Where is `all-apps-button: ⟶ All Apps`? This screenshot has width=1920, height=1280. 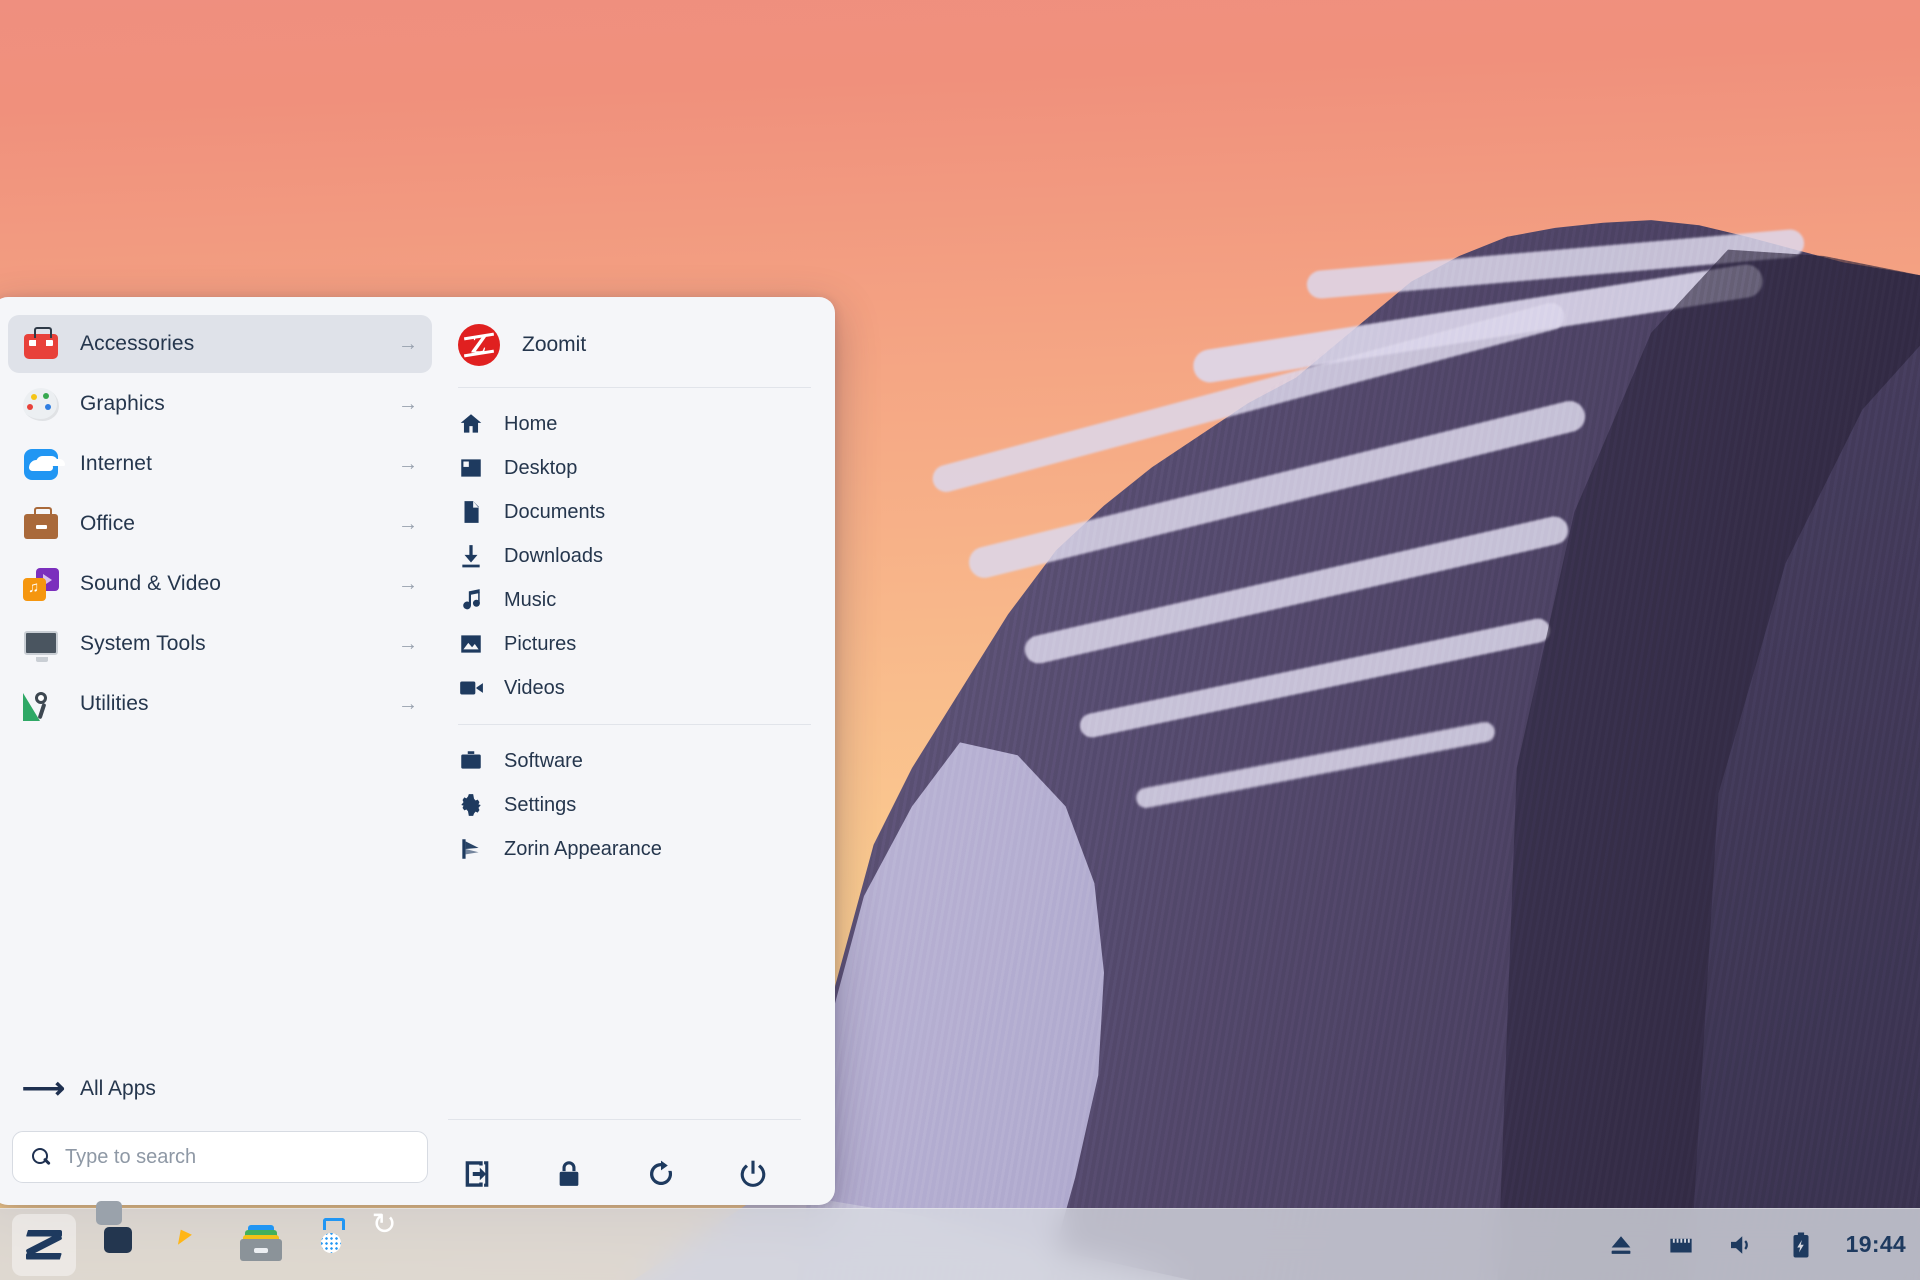 all-apps-button: ⟶ All Apps is located at coordinates (220, 1089).